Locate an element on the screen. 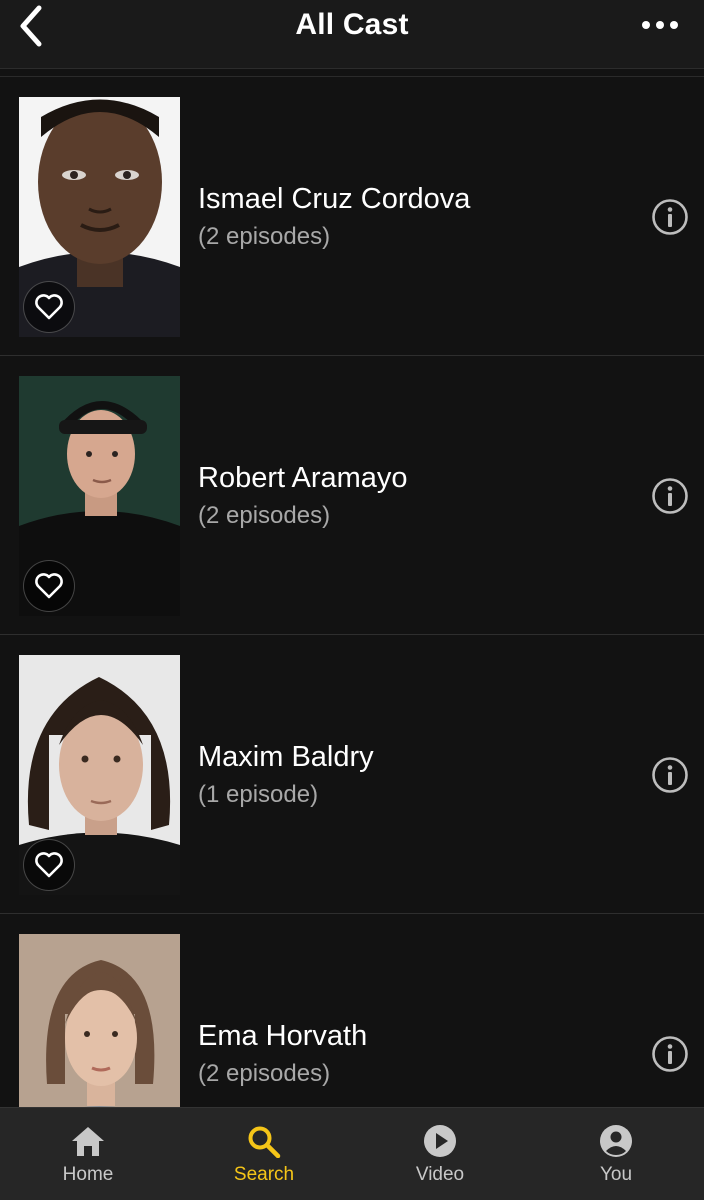 The width and height of the screenshot is (704, 1200). page-title: All Cast is located at coordinates (352, 24).